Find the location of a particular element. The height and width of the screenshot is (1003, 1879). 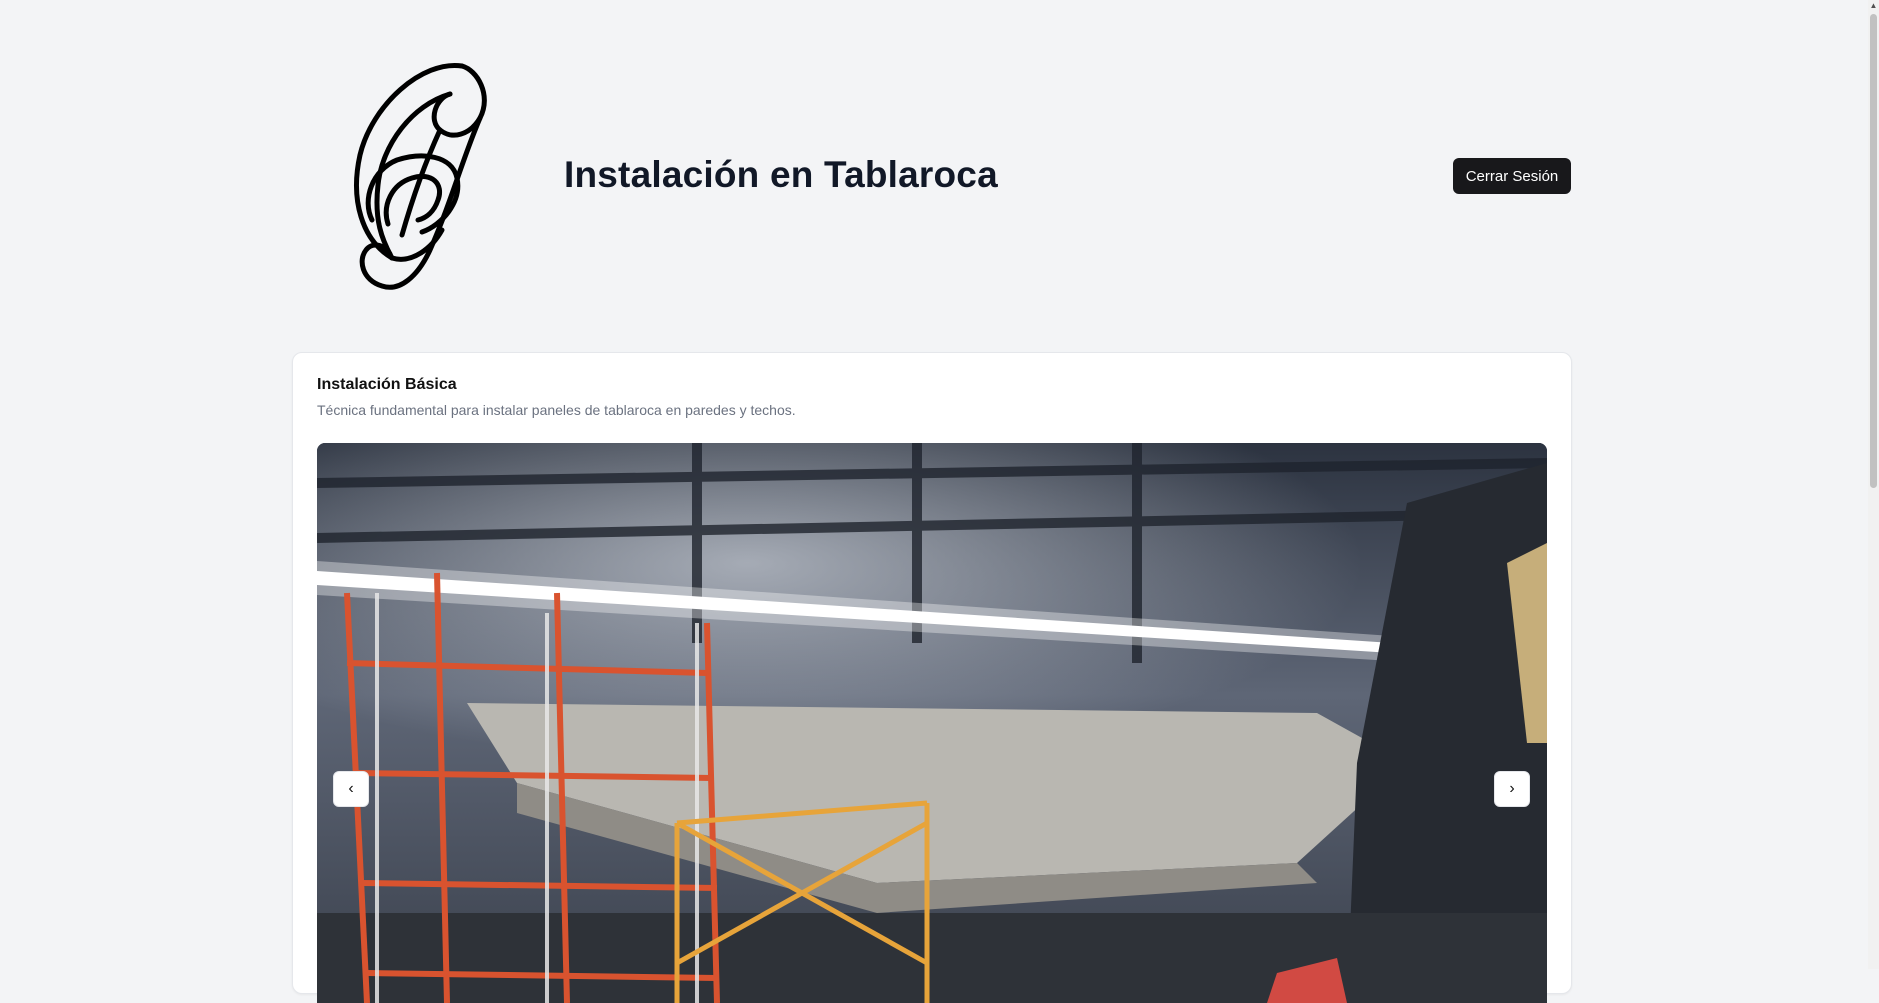

page-scrollbar: ▲ is located at coordinates (1873, 484).